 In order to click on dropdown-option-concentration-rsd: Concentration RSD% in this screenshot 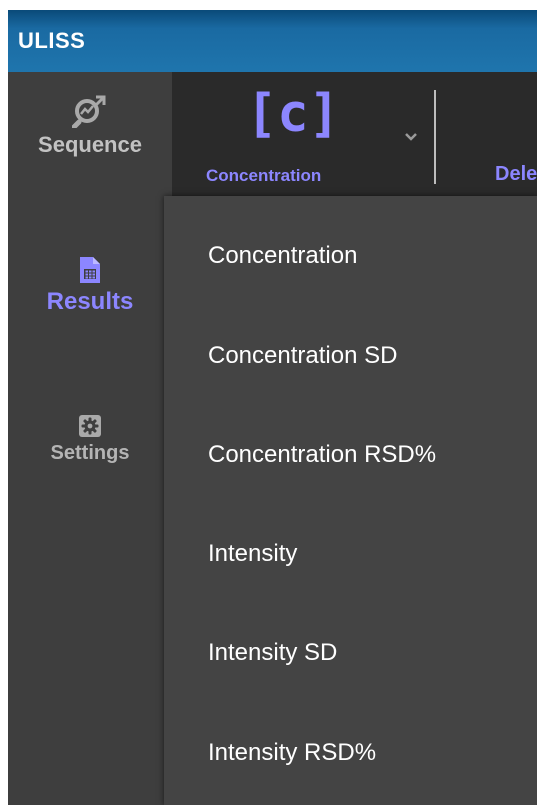, I will do `click(322, 455)`.